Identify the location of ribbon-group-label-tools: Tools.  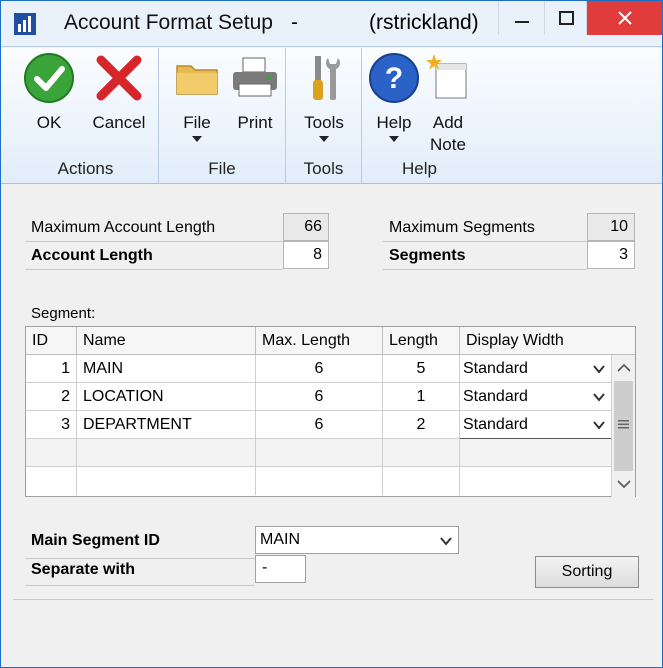
(323, 168).